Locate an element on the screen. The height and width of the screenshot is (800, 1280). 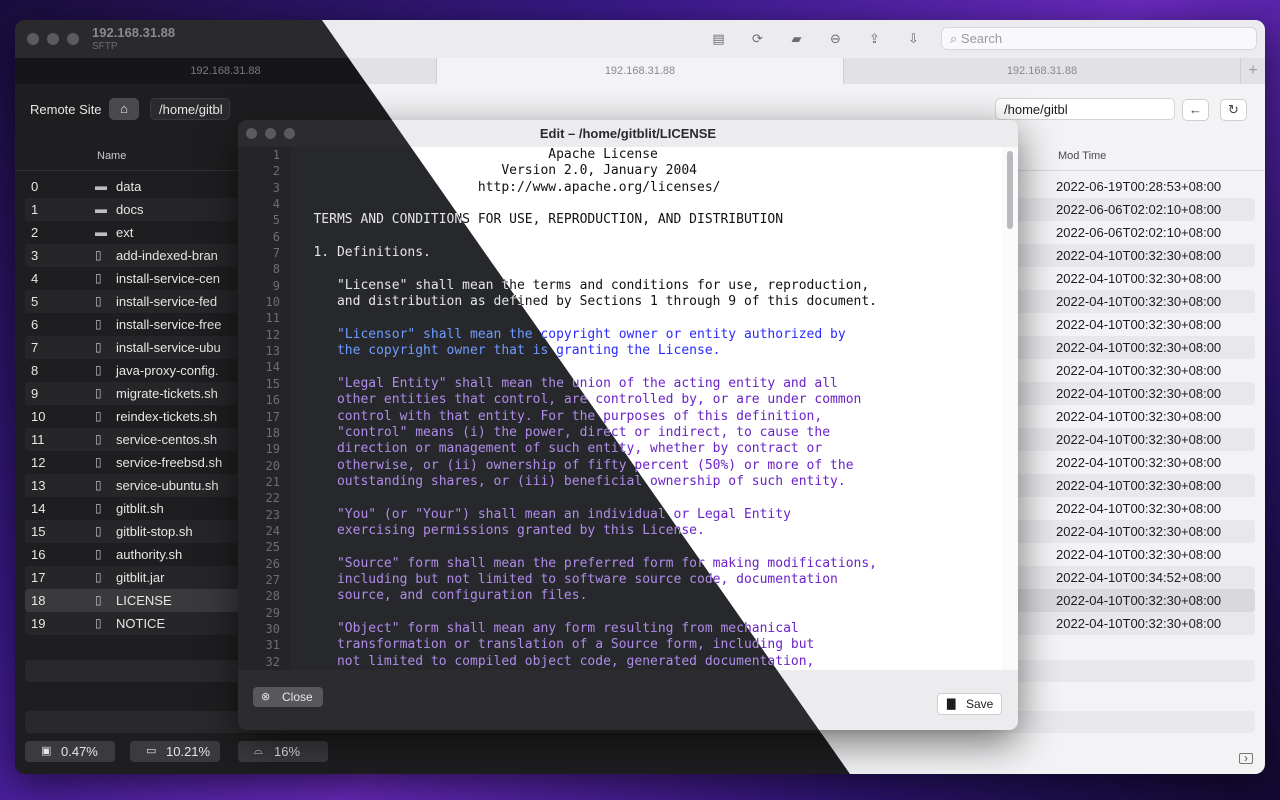
tab-session-2: 192.168.31.88 is located at coordinates (640, 71).